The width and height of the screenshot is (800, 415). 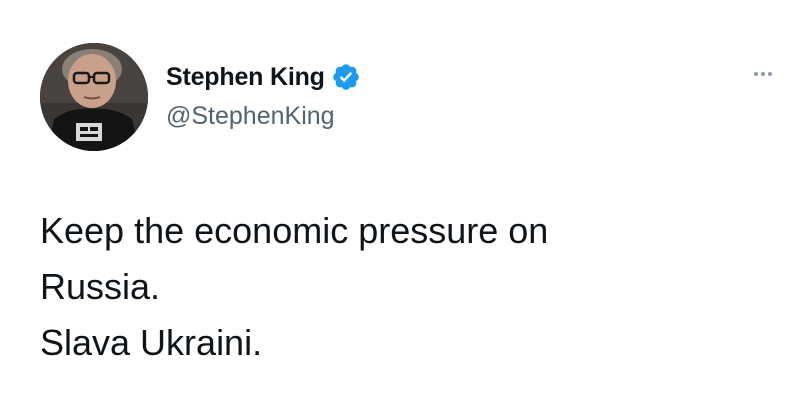 I want to click on author-display-name: Stephen King, so click(x=245, y=77).